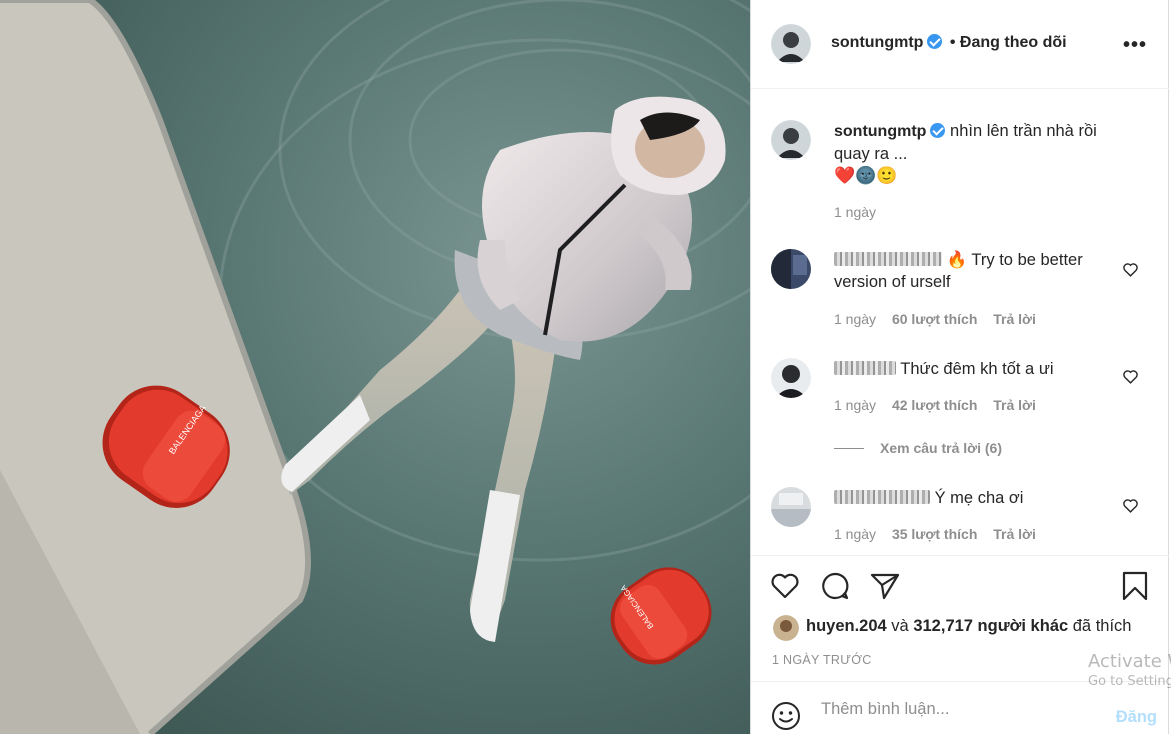 Image resolution: width=1171 pixels, height=734 pixels. What do you see at coordinates (941, 448) in the screenshot?
I see `view-replies-label: Xem câu trả lời (6)` at bounding box center [941, 448].